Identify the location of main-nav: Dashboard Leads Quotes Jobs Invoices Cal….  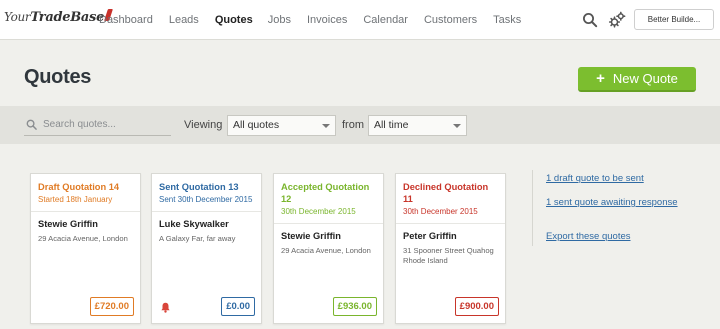
(310, 20).